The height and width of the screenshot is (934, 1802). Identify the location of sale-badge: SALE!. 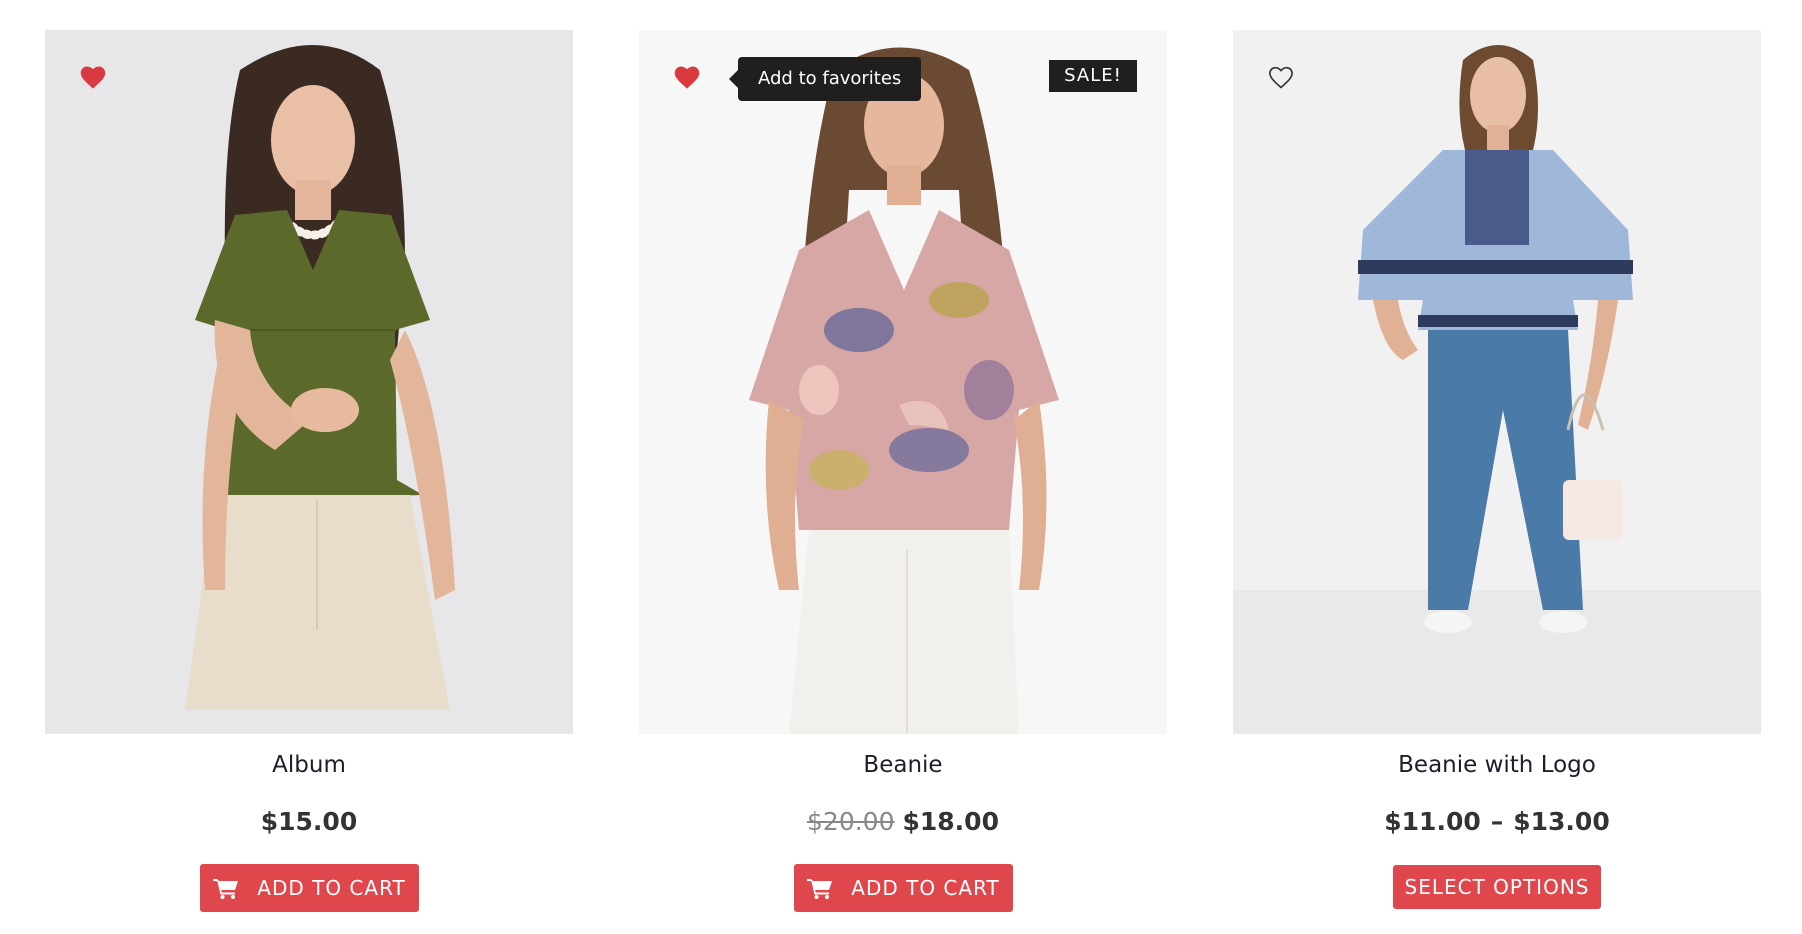
(1093, 76).